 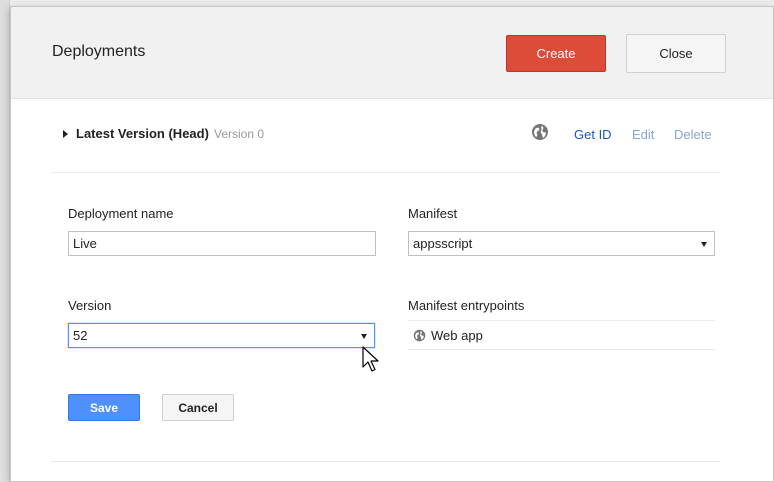 What do you see at coordinates (221, 335) in the screenshot?
I see `version-select: 52` at bounding box center [221, 335].